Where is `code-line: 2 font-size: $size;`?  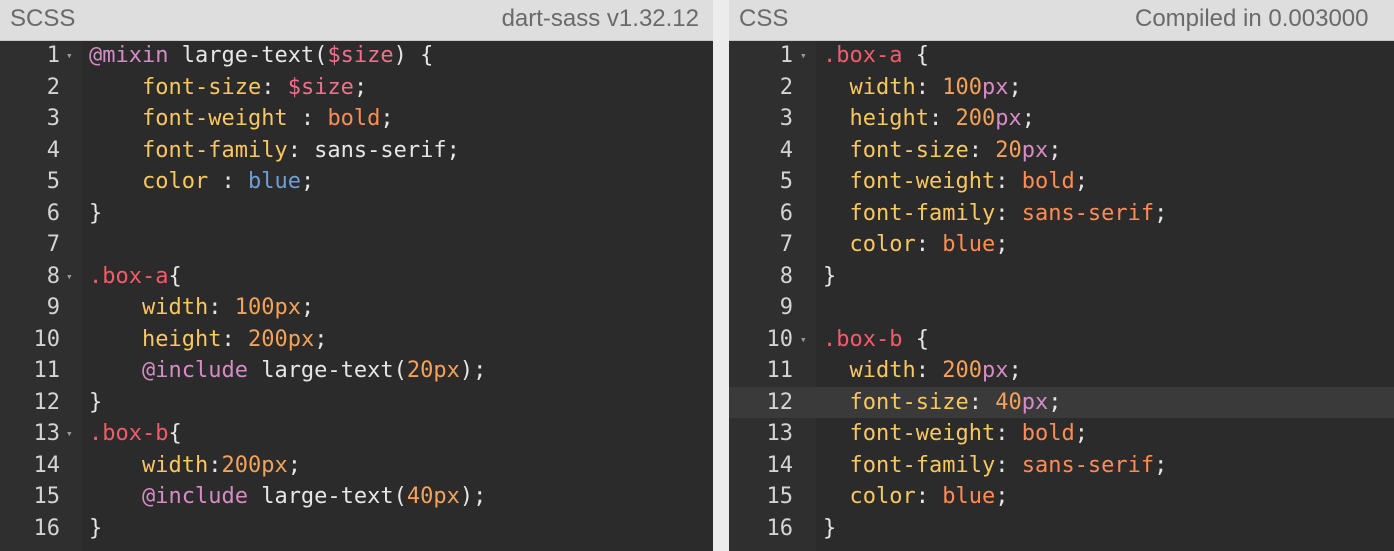
code-line: 2 font-size: $size; is located at coordinates (356, 88).